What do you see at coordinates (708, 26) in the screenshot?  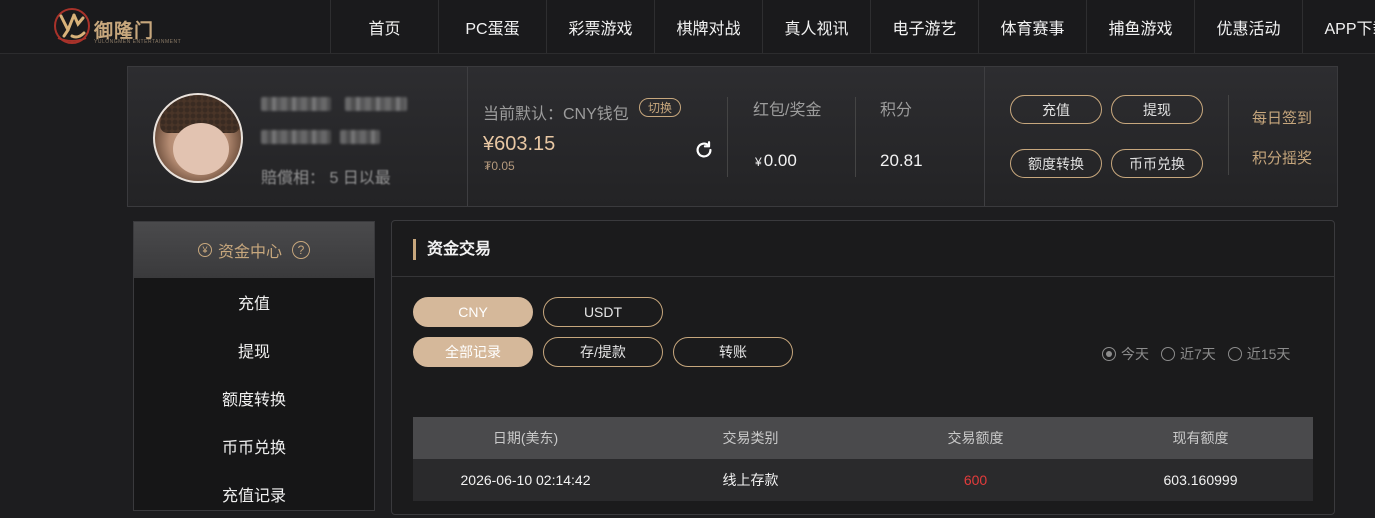 I see `nav-chess: 棋牌对战` at bounding box center [708, 26].